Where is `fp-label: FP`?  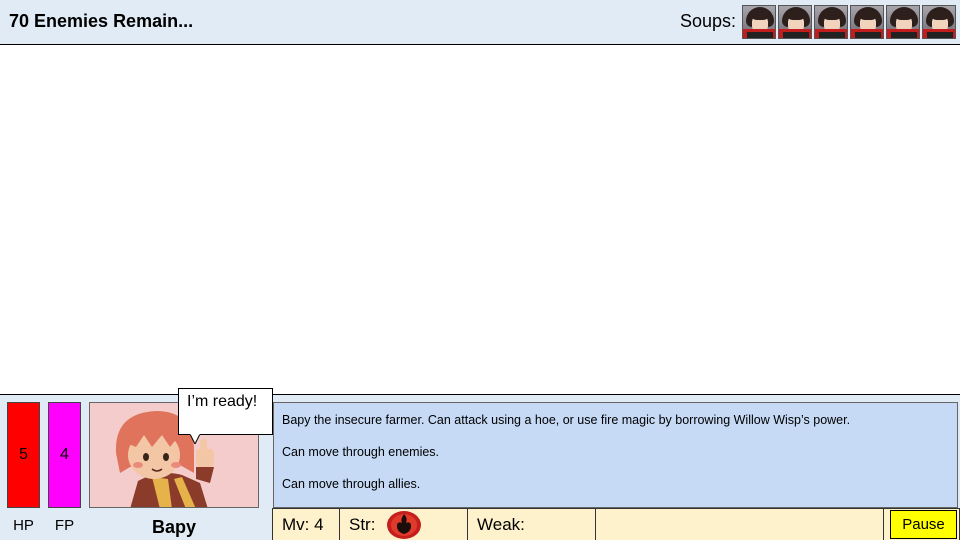
fp-label: FP is located at coordinates (64, 525).